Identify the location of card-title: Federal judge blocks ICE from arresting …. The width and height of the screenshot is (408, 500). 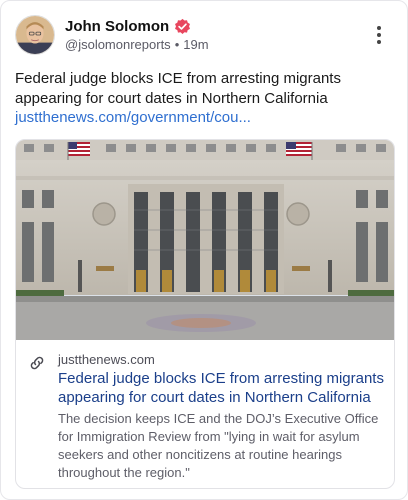
(223, 388).